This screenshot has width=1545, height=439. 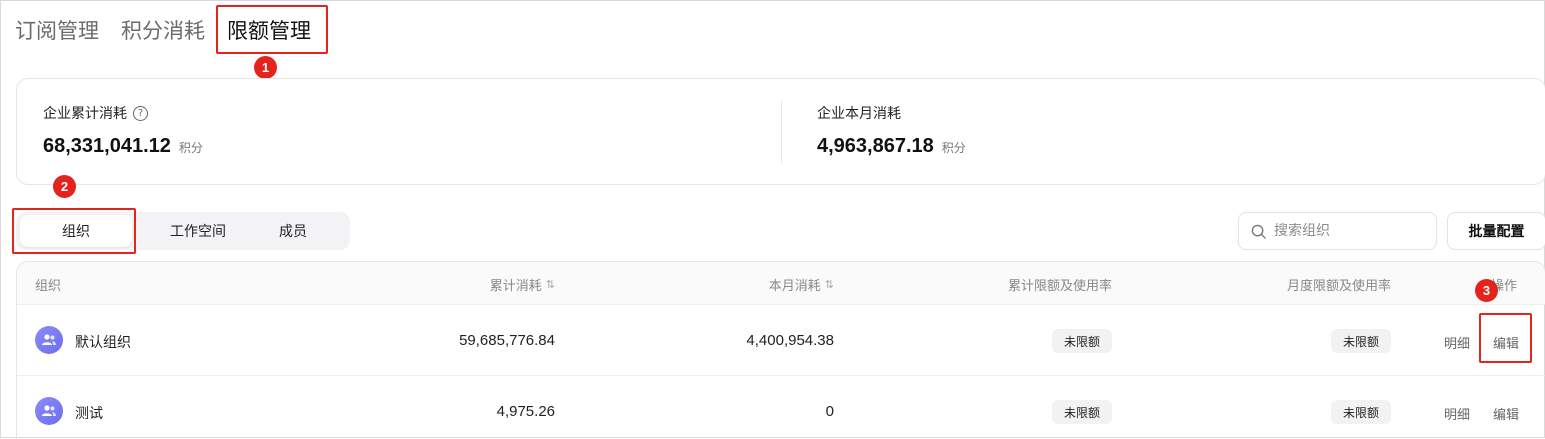 I want to click on col-month-consumption: 本月消耗 ⇅, so click(x=801, y=284).